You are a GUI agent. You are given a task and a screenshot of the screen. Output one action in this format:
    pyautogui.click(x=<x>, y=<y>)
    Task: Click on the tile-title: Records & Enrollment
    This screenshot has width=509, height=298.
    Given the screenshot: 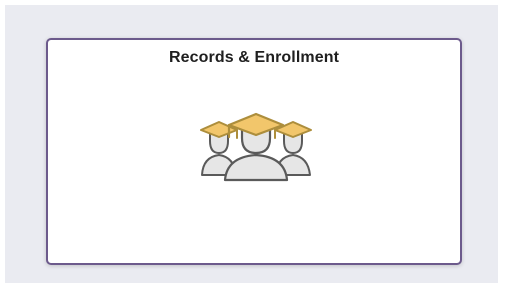 What is the action you would take?
    pyautogui.click(x=254, y=57)
    